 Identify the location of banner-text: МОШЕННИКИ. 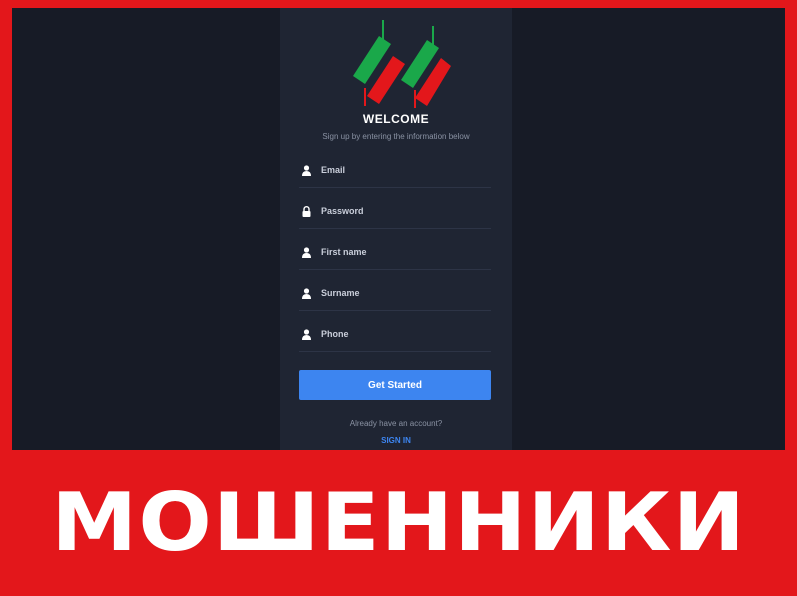
(398, 522).